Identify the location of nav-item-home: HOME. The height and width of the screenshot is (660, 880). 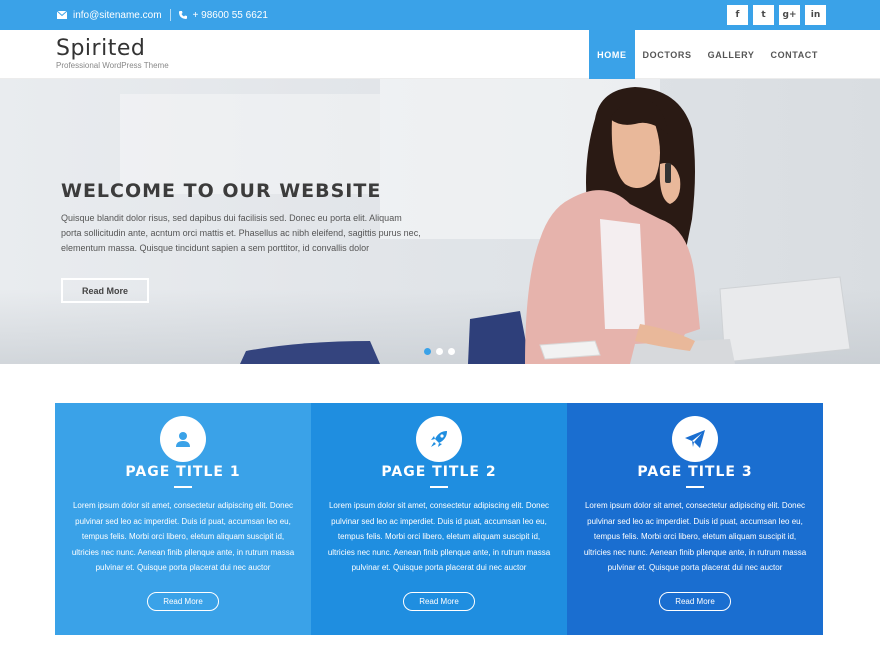
(612, 54).